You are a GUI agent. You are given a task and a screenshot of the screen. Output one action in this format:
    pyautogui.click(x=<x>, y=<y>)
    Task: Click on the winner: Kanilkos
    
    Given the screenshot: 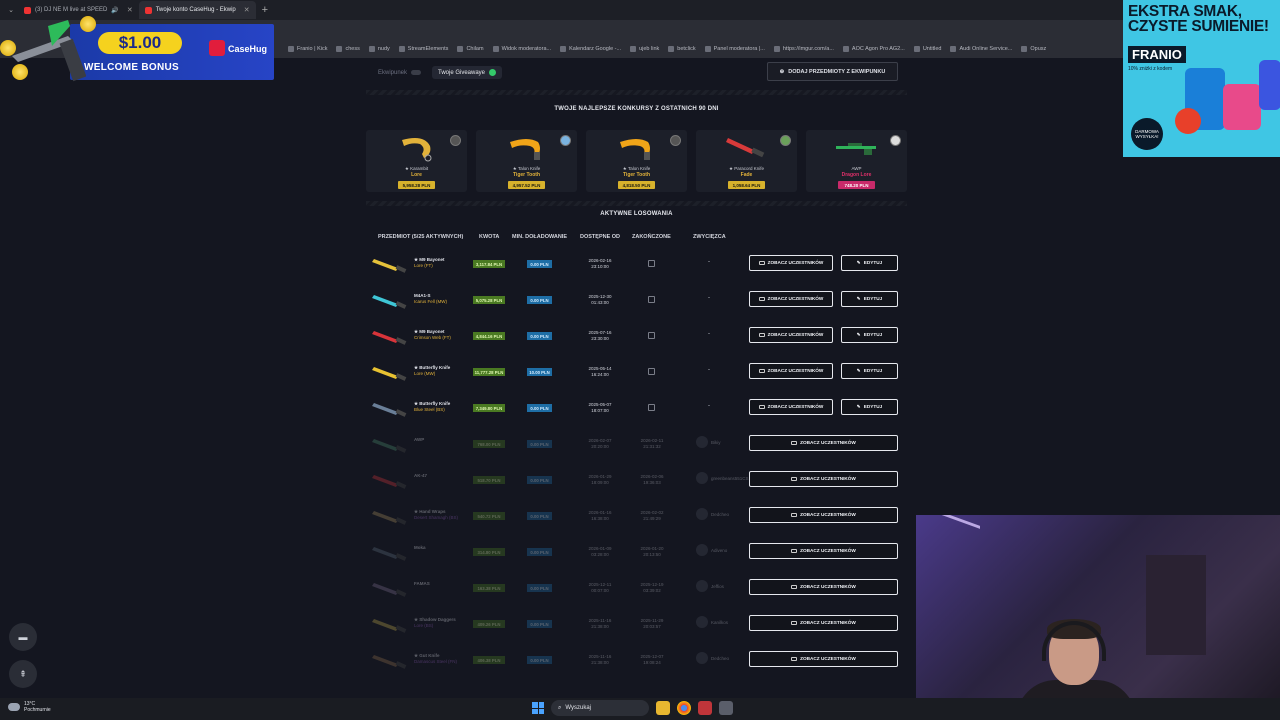 What is the action you would take?
    pyautogui.click(x=712, y=622)
    